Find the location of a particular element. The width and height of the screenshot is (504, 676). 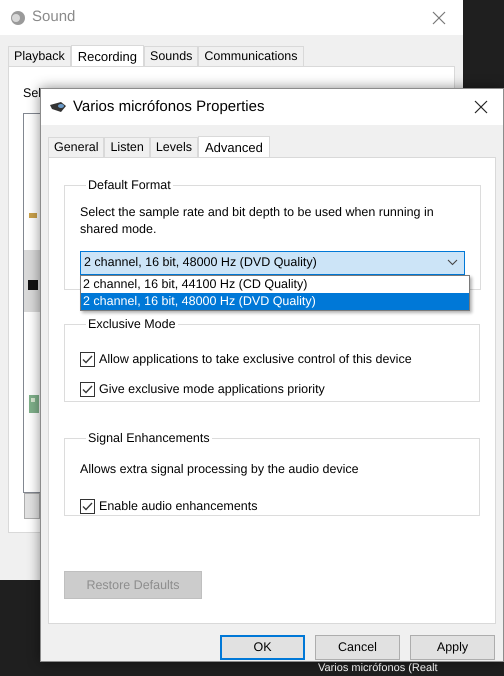

tab: Listen is located at coordinates (127, 147).